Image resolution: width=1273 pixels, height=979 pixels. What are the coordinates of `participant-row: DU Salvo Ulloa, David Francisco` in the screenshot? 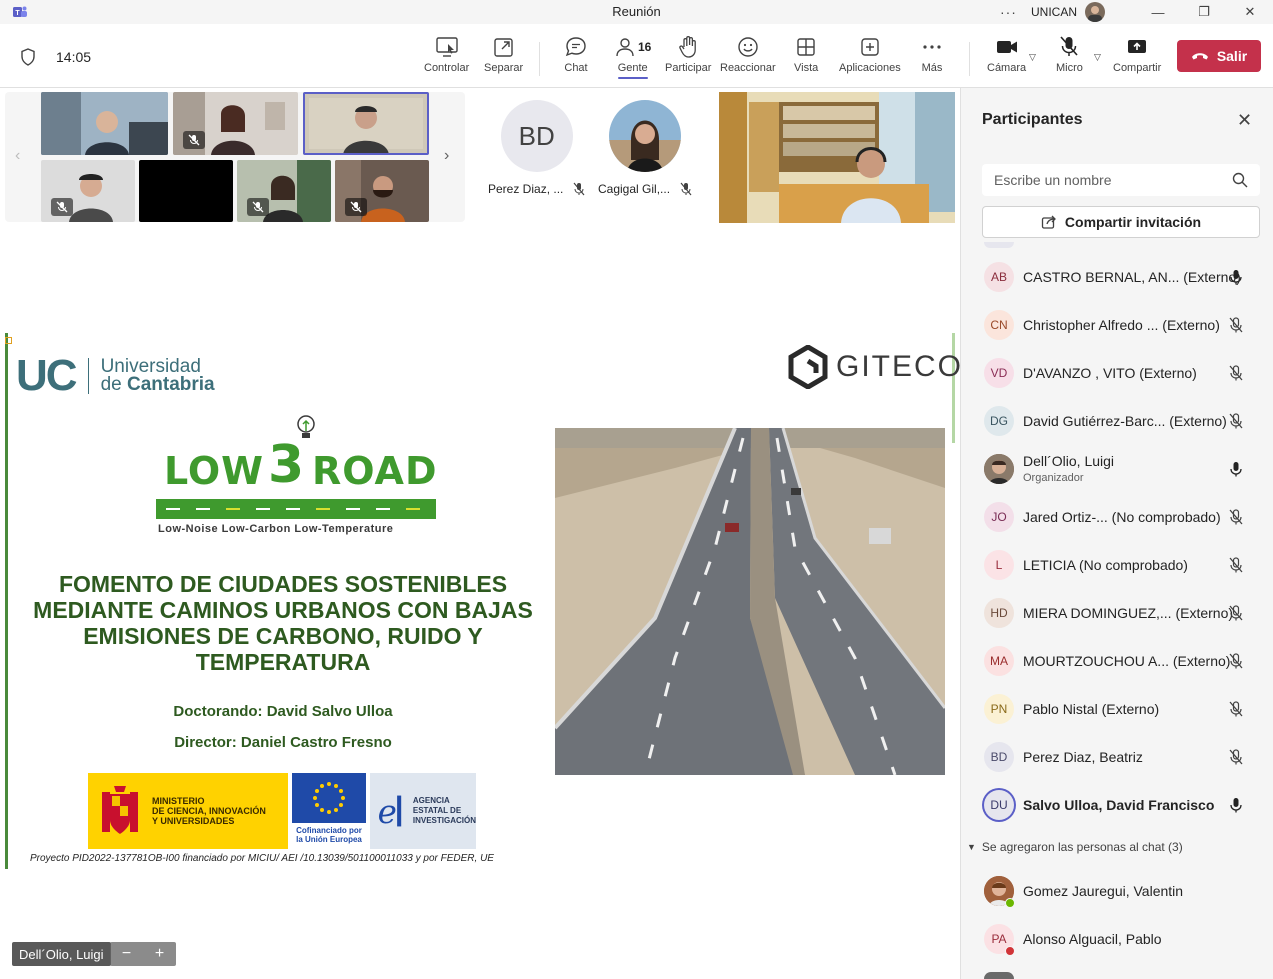 It's located at (1117, 806).